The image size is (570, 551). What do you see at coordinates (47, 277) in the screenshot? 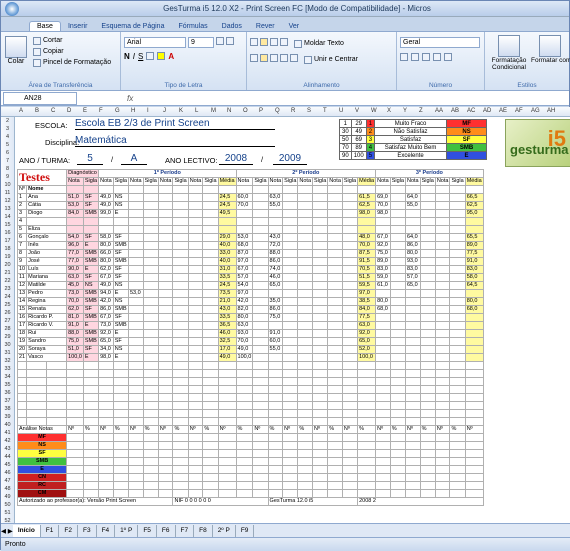
I see `student-name: Mariana` at bounding box center [47, 277].